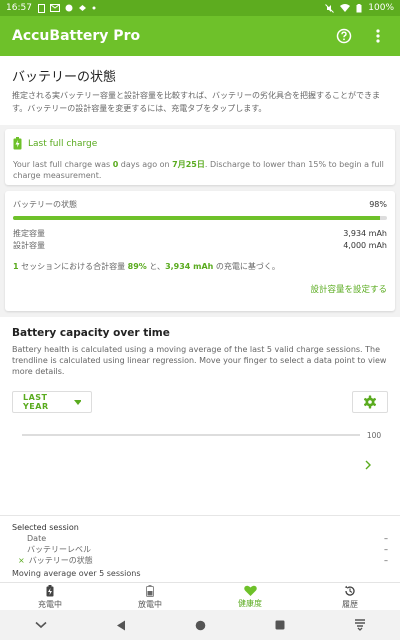 The width and height of the screenshot is (400, 640). What do you see at coordinates (386, 560) in the screenshot?
I see `selected-health-value: –` at bounding box center [386, 560].